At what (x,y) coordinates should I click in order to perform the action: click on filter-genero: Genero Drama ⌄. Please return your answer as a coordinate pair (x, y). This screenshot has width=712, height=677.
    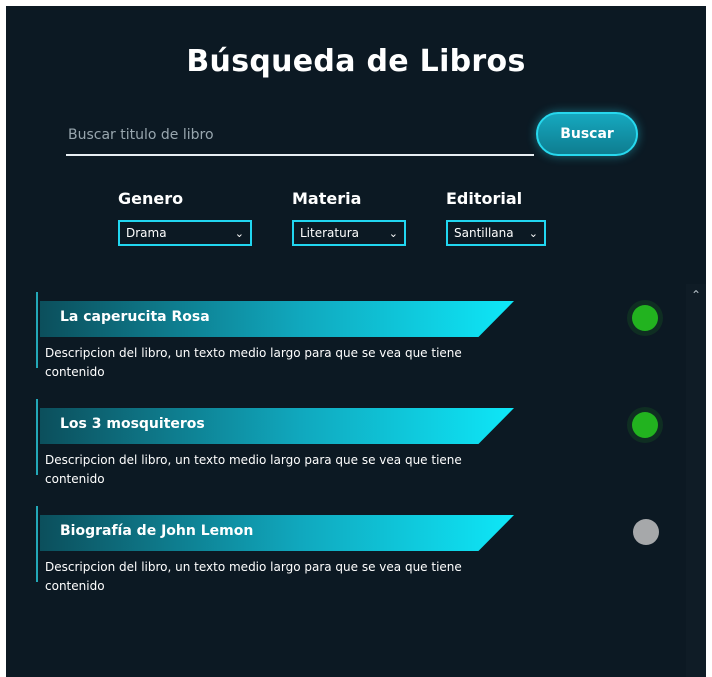
    Looking at the image, I should click on (185, 217).